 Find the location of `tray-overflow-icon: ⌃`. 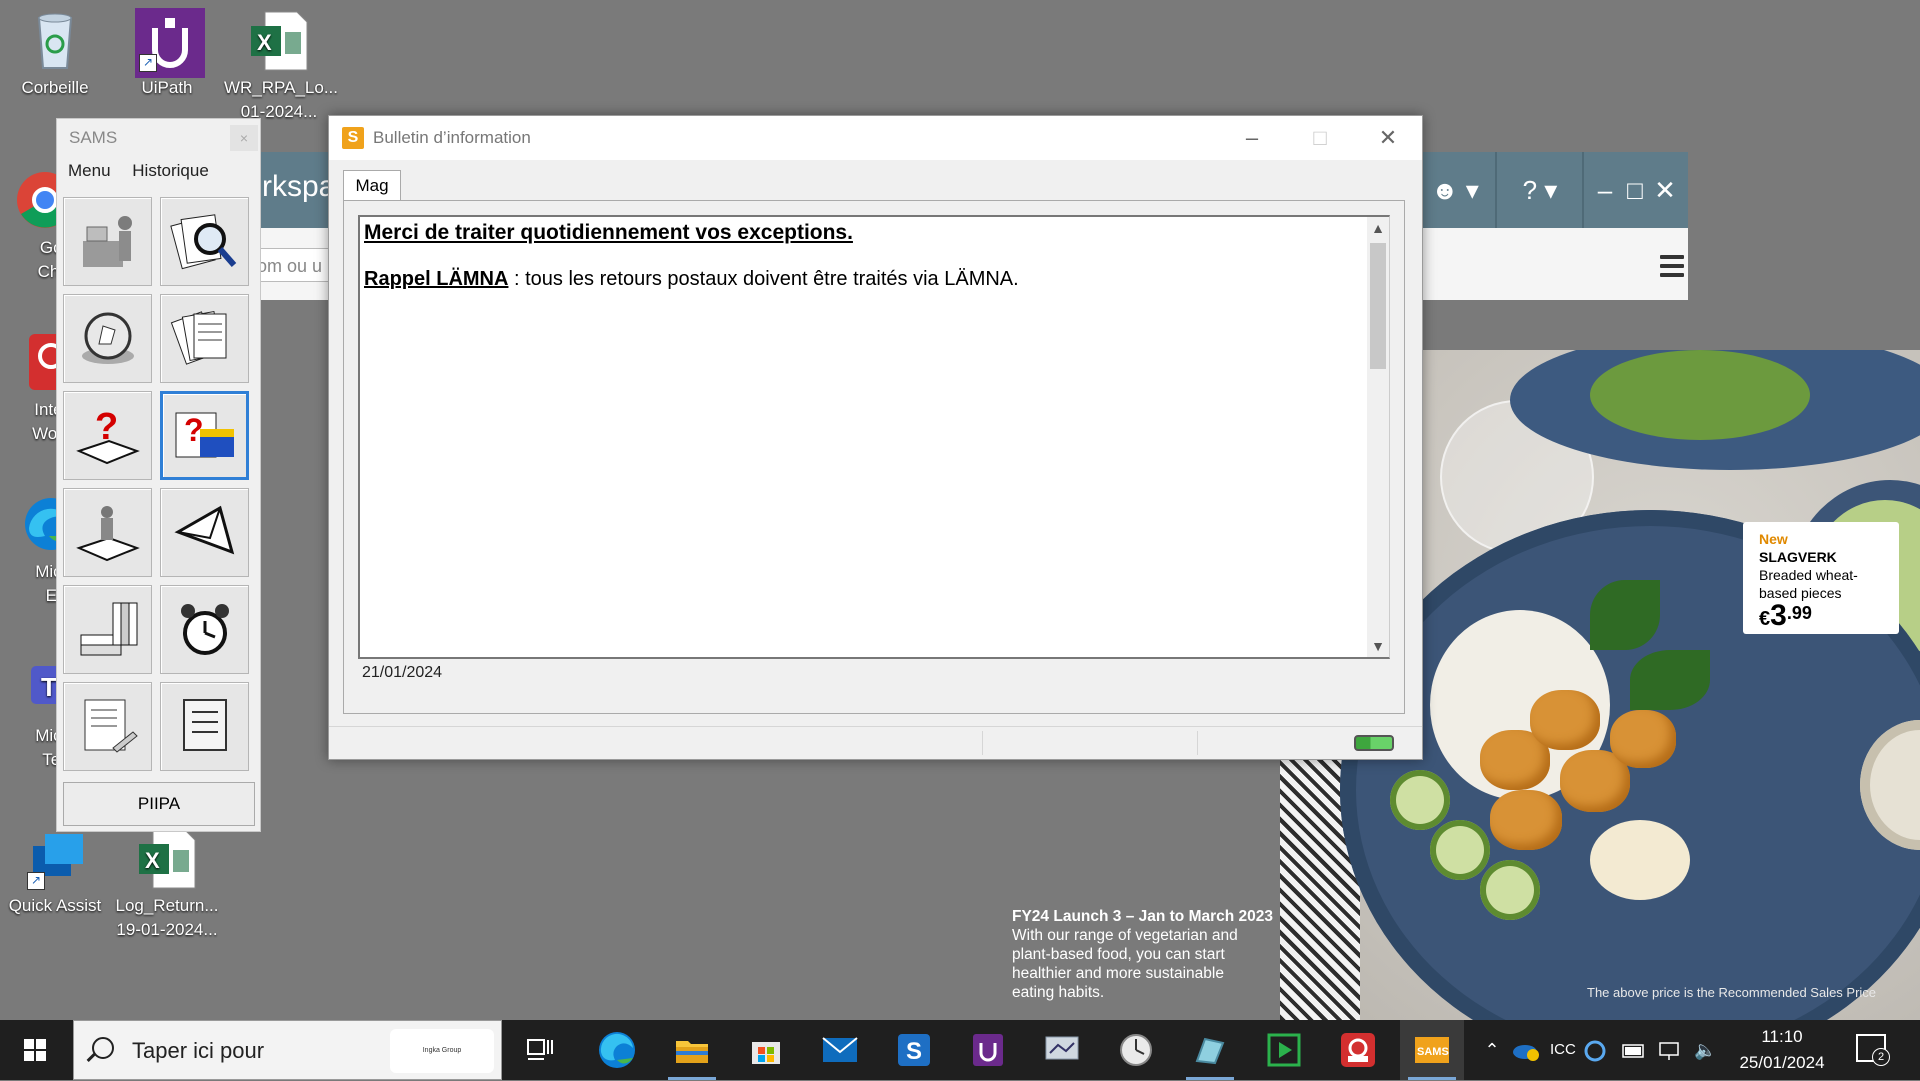

tray-overflow-icon: ⌃ is located at coordinates (1492, 1050).